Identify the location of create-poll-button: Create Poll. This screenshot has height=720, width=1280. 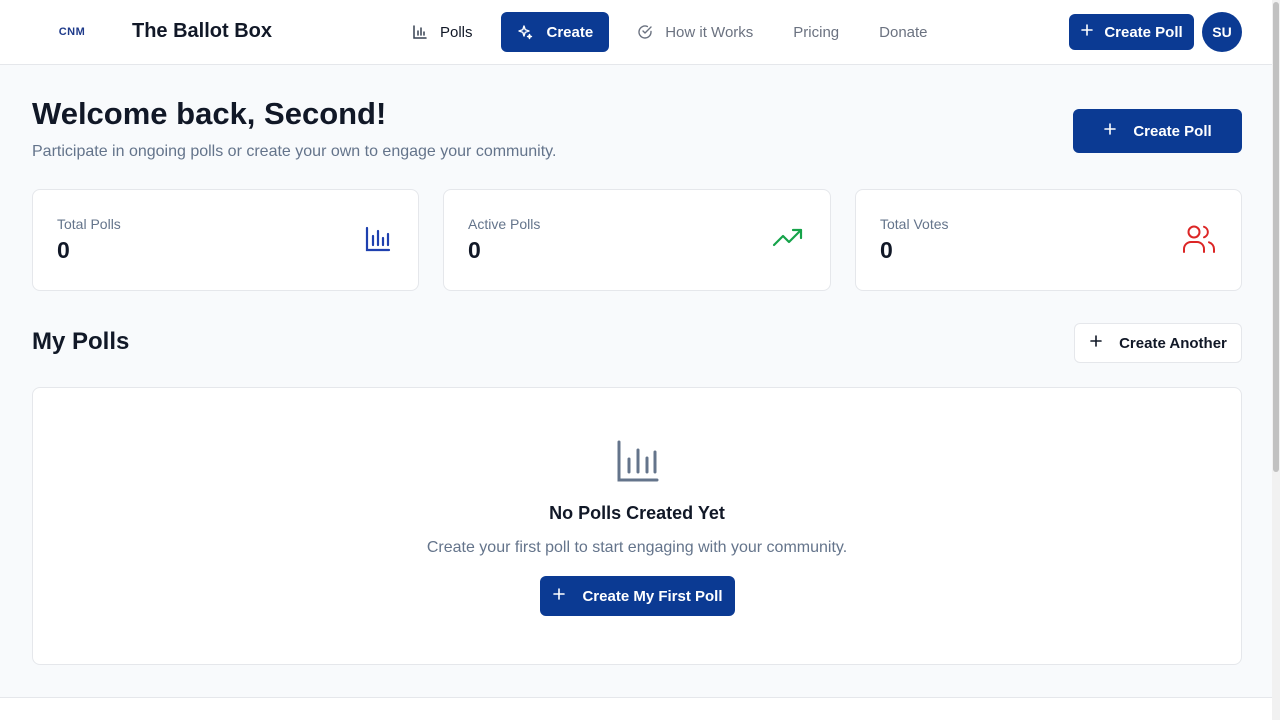
(1157, 131).